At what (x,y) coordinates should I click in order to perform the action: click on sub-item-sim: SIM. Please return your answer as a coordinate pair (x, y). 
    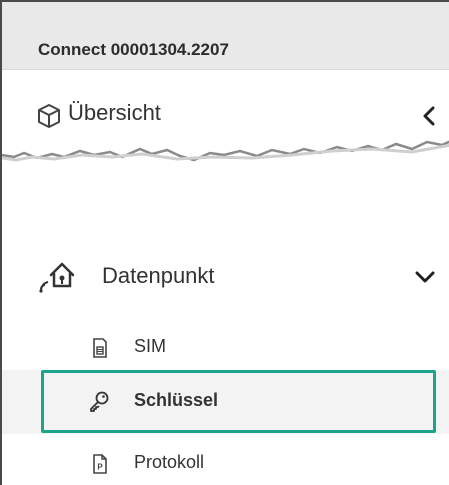
    Looking at the image, I should click on (225, 346).